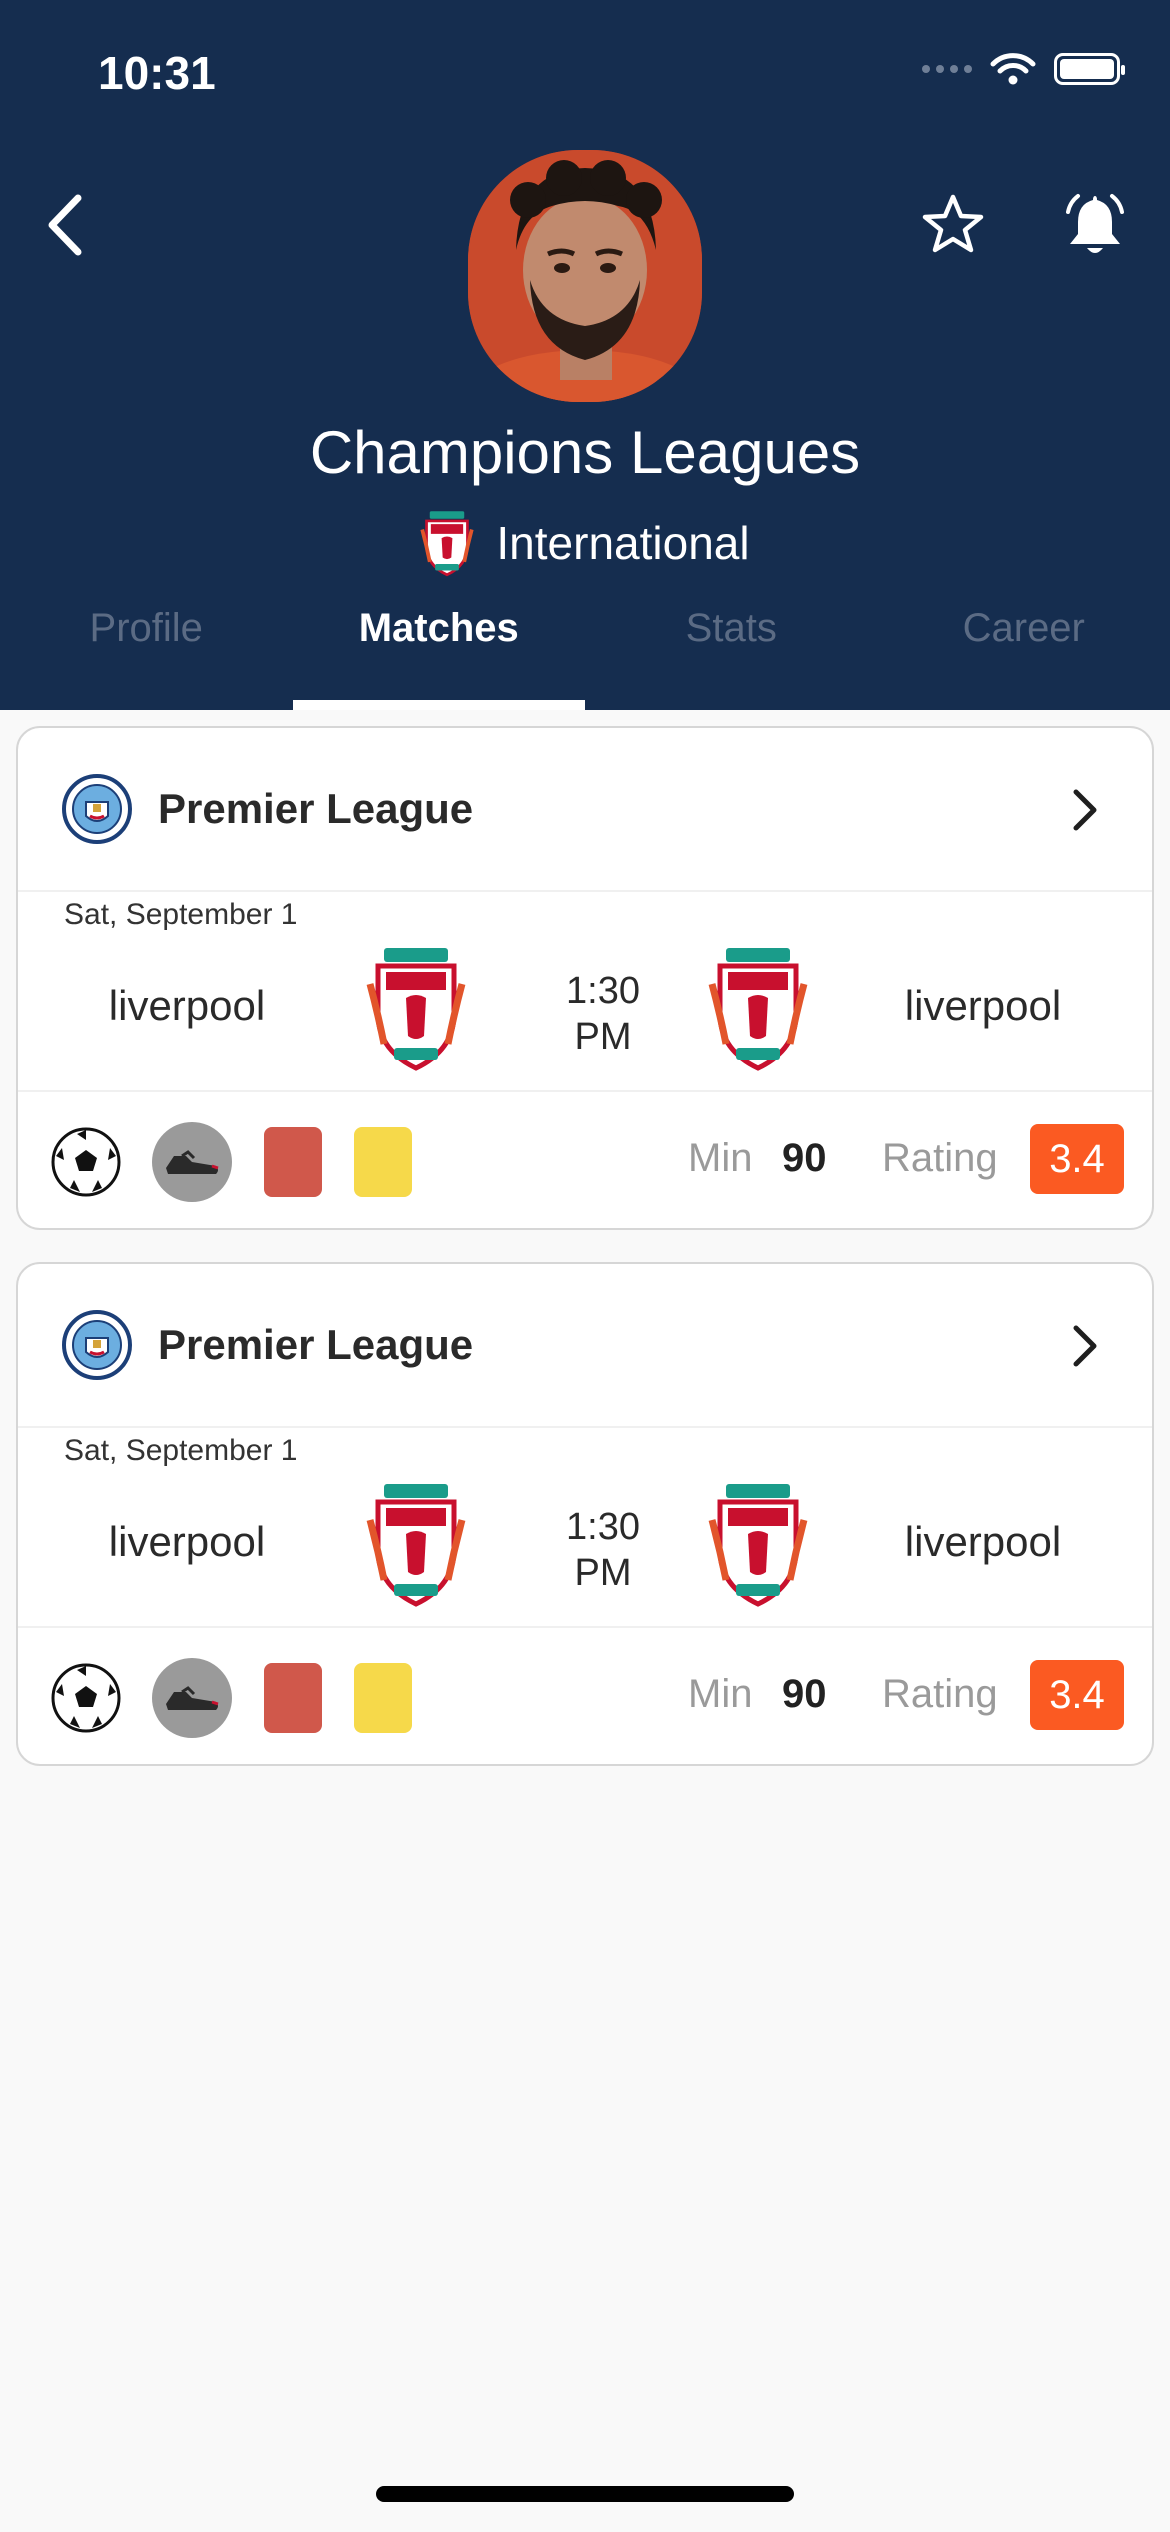  What do you see at coordinates (947, 69) in the screenshot?
I see `signal-icon` at bounding box center [947, 69].